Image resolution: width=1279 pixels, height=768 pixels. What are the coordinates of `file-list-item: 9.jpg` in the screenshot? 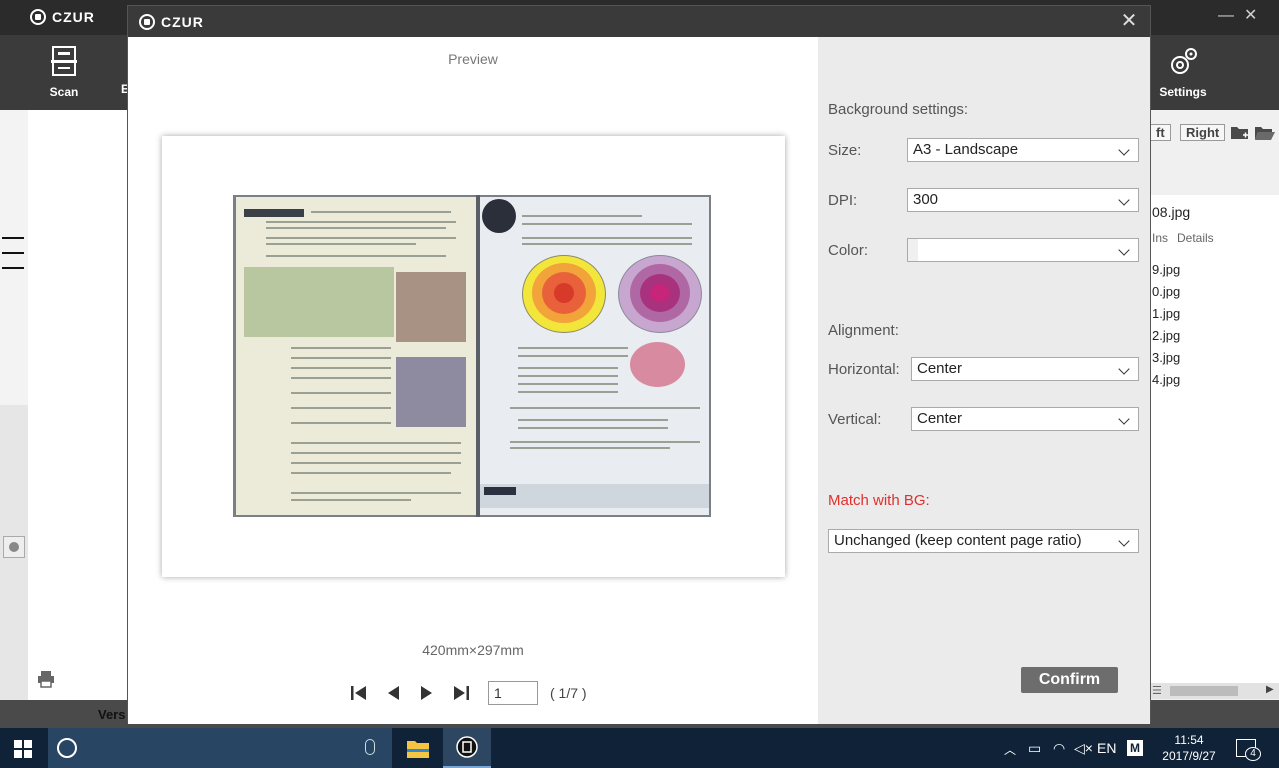 It's located at (1166, 269).